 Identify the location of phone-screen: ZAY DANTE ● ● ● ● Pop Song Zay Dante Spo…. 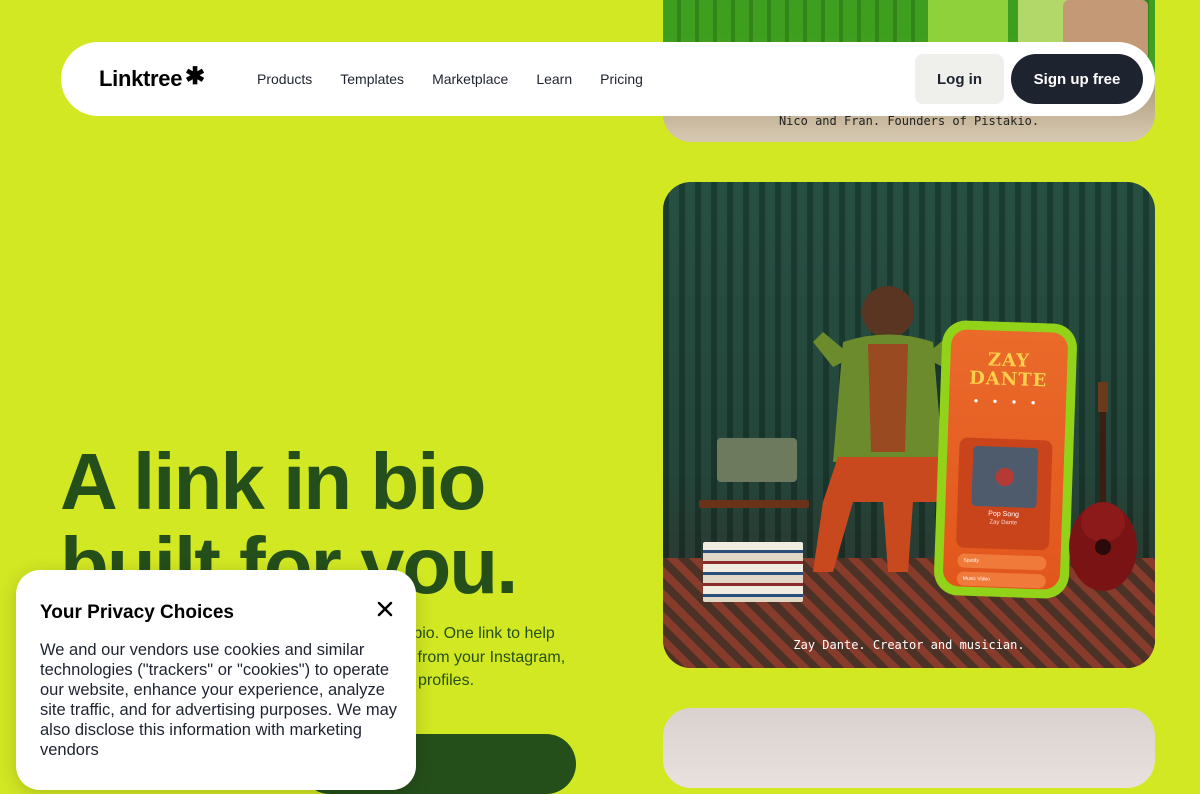
(1005, 459).